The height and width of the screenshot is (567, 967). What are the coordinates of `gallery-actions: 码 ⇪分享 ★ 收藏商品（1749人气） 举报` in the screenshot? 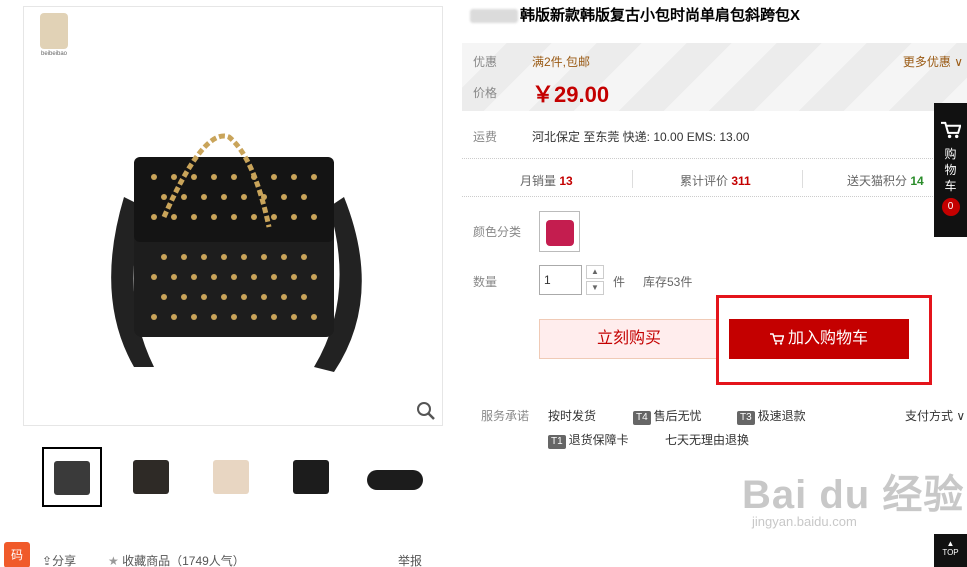 It's located at (220, 553).